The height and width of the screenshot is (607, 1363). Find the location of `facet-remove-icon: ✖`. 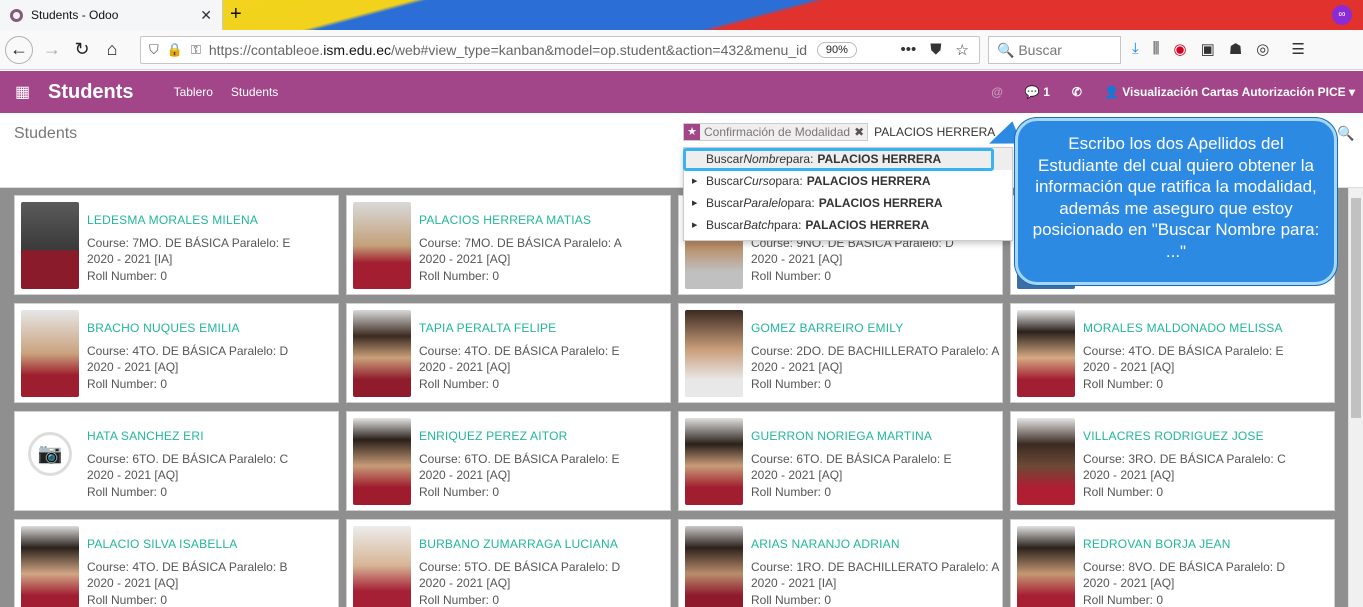

facet-remove-icon: ✖ is located at coordinates (860, 132).